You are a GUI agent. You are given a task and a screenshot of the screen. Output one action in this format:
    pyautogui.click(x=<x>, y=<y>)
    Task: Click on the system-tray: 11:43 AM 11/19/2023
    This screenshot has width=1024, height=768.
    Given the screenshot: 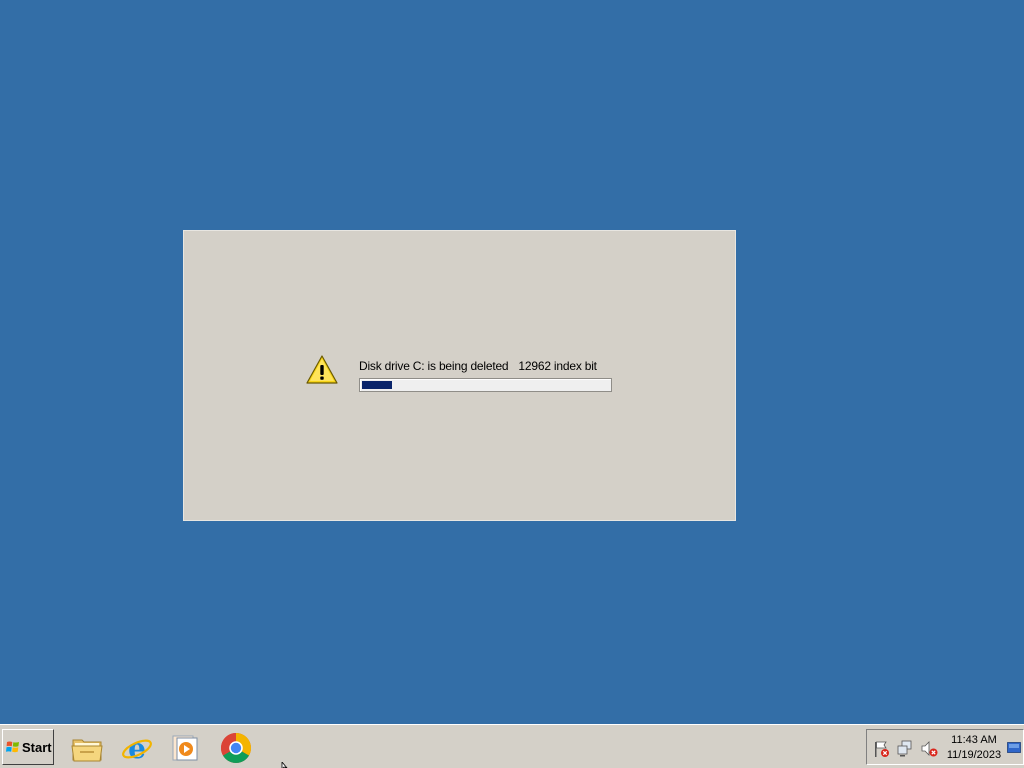 What is the action you would take?
    pyautogui.click(x=945, y=747)
    